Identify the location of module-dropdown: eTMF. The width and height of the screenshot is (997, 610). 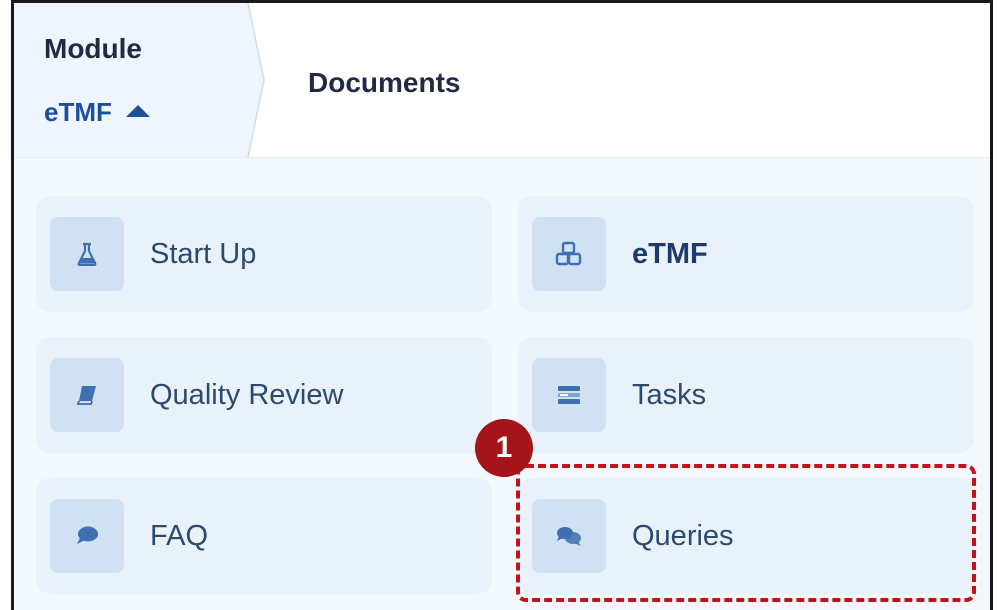
(97, 112).